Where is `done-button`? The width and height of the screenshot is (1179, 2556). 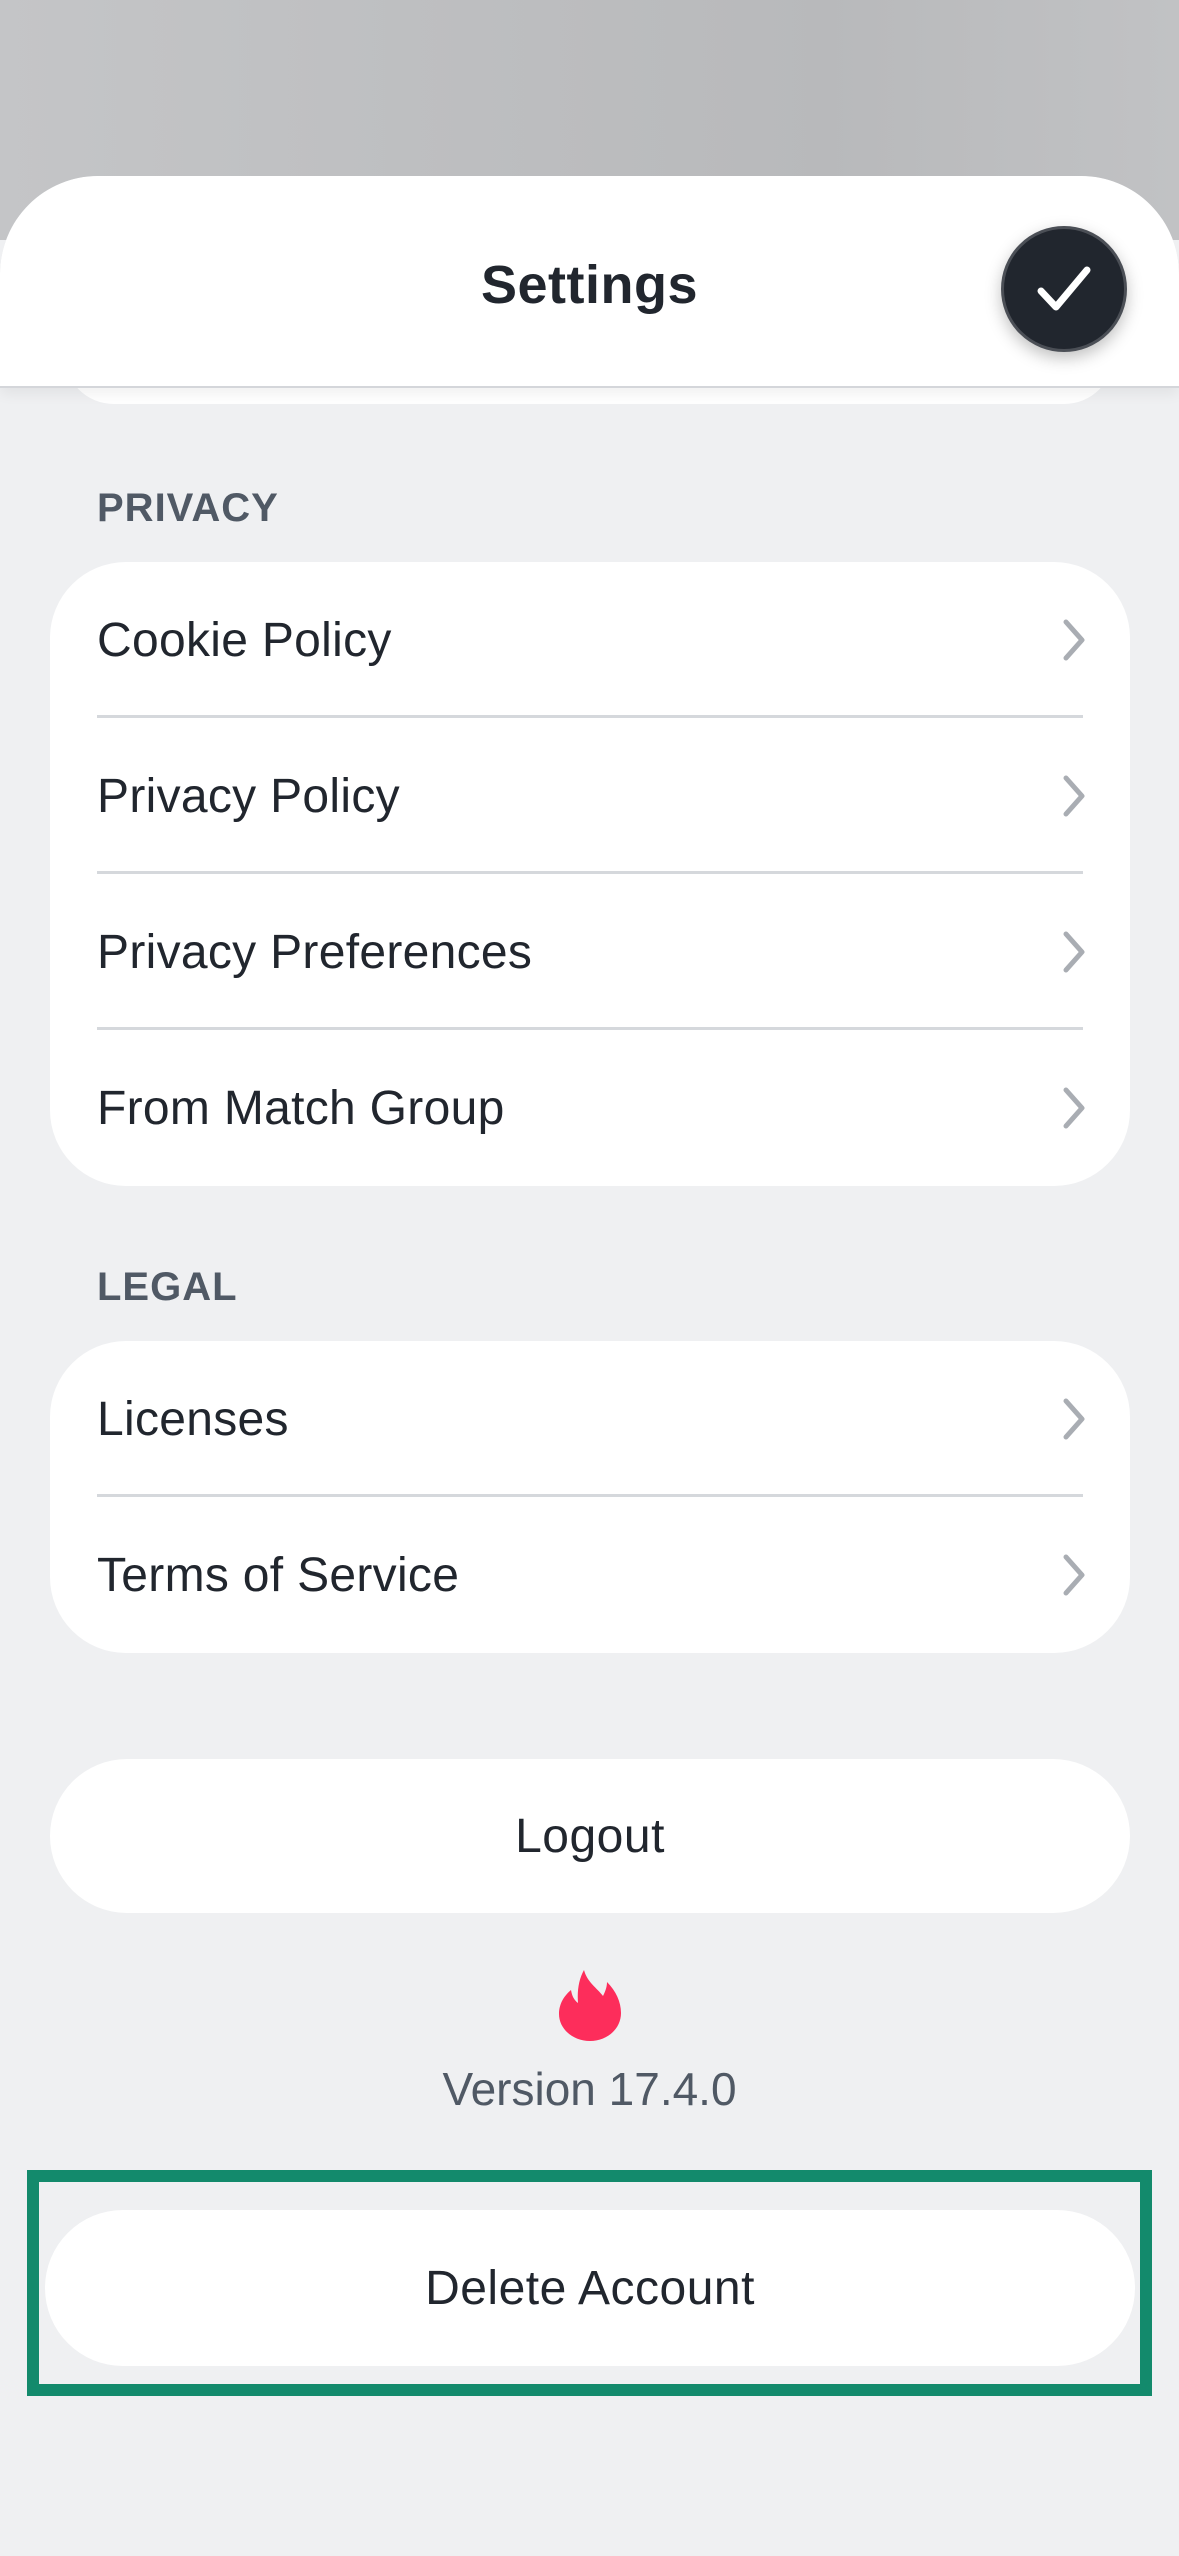 done-button is located at coordinates (1064, 289).